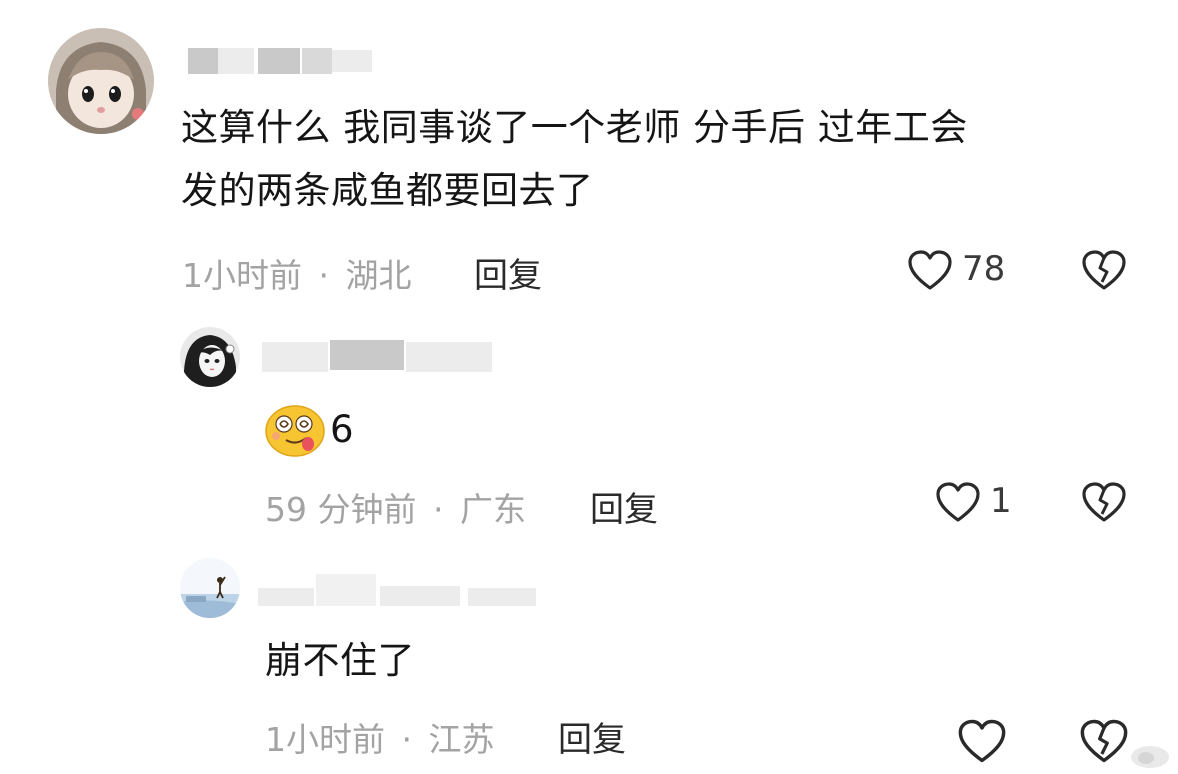  I want to click on comment-text: 这算什么 我同事谈了一个老师 分手后 过年工会 发的两条咸鱼都要回去了, so click(661, 159).